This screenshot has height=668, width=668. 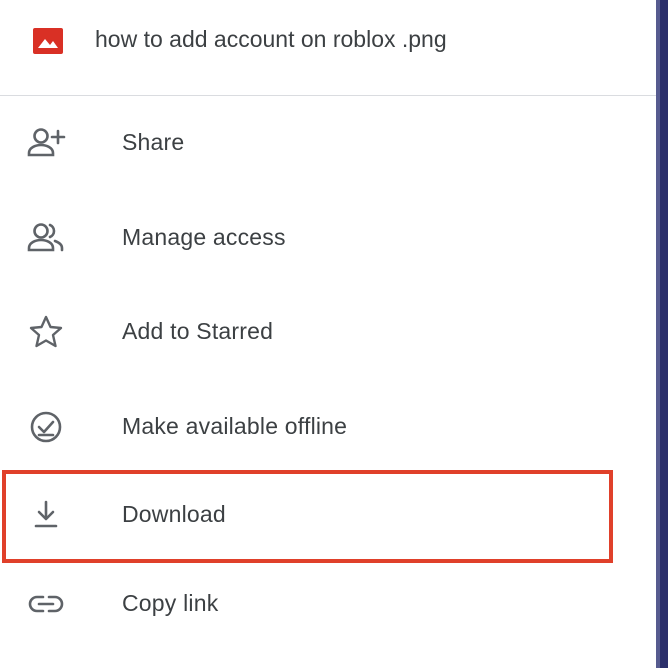 What do you see at coordinates (328, 143) in the screenshot?
I see `menu-item-share: Share` at bounding box center [328, 143].